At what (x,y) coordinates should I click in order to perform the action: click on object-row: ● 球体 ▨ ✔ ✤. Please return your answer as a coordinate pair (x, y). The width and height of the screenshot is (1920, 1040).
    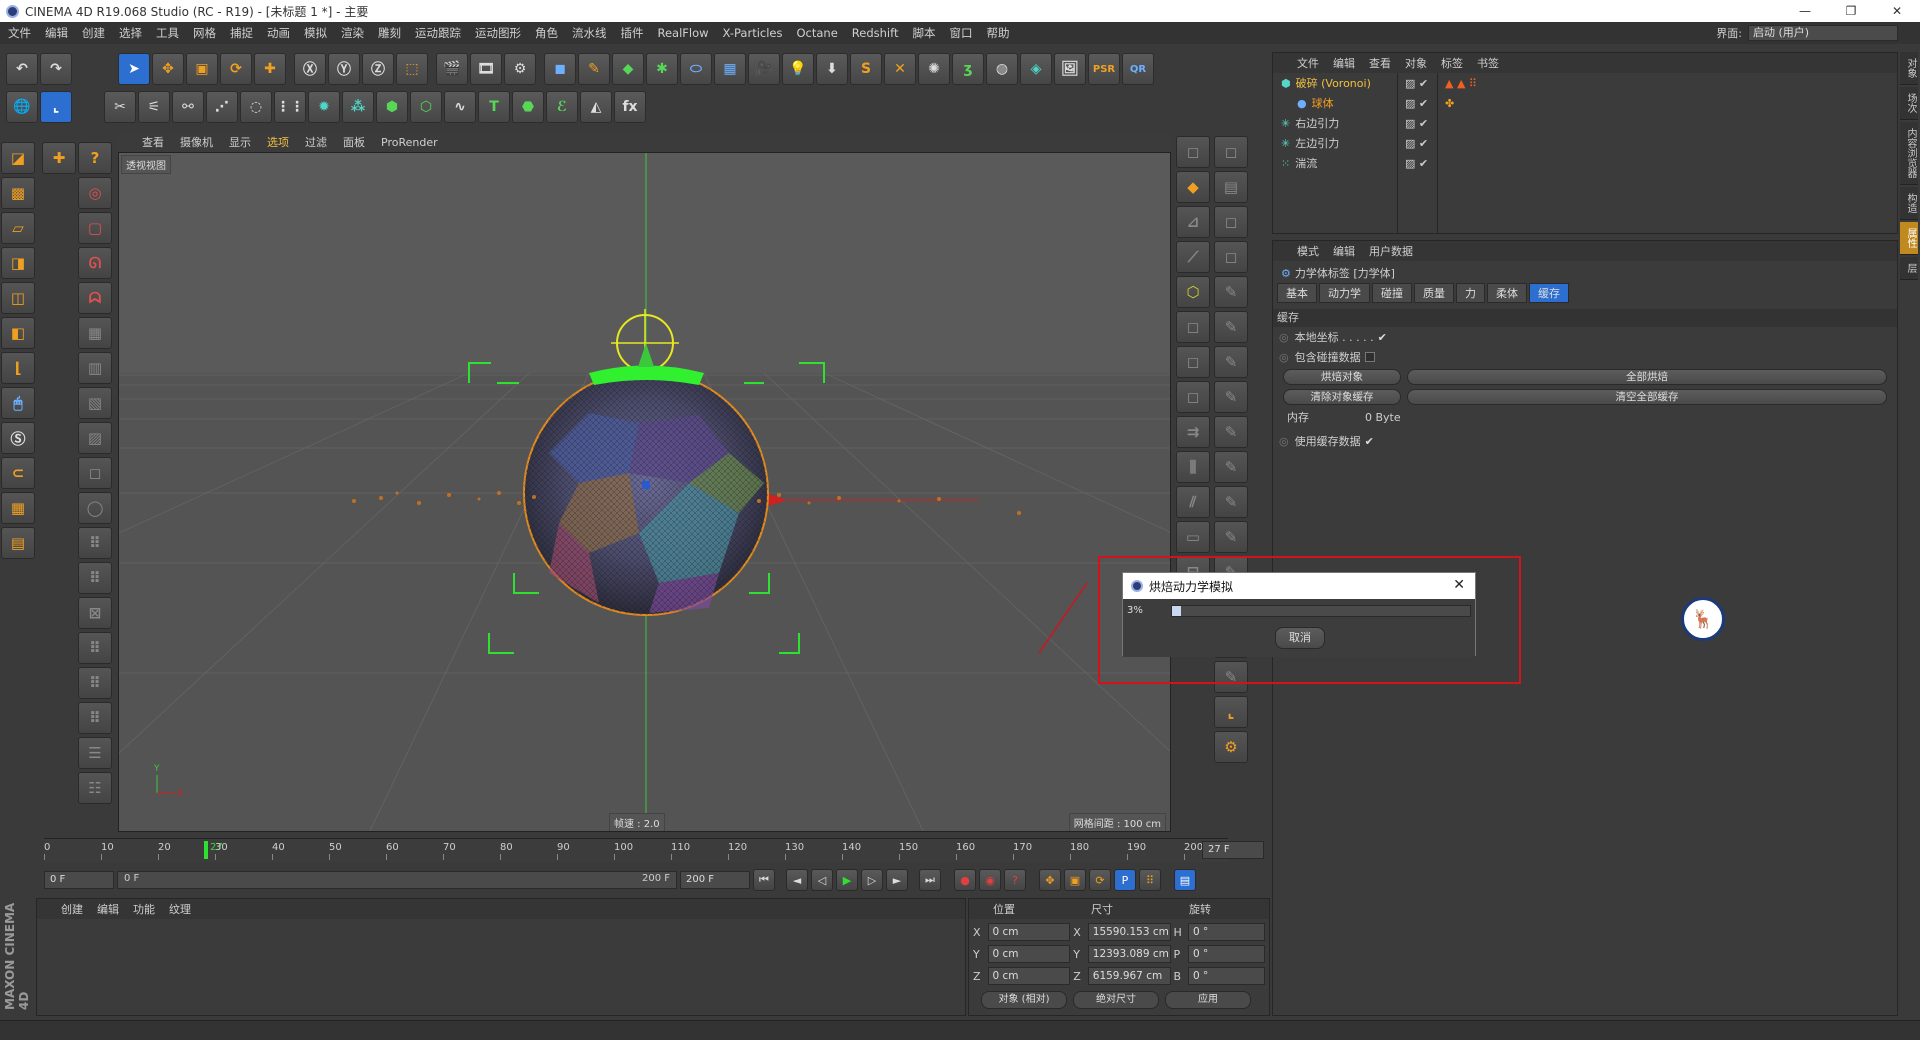
    Looking at the image, I should click on (1585, 103).